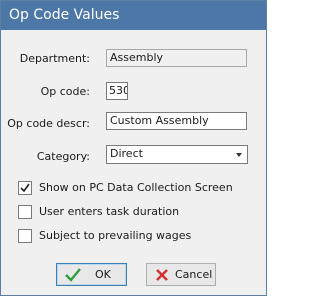 The height and width of the screenshot is (296, 320). What do you see at coordinates (115, 235) in the screenshot?
I see `subject-to-prevailing-wages-label: Subject to prevailing wages` at bounding box center [115, 235].